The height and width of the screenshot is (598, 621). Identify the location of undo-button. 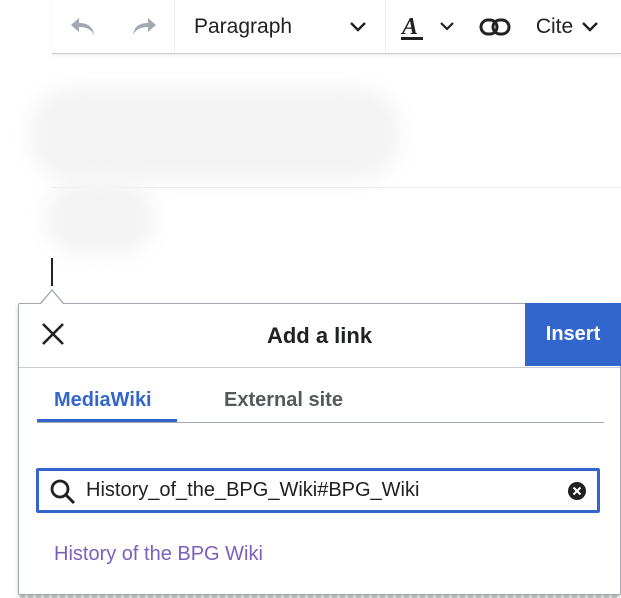
(82, 26).